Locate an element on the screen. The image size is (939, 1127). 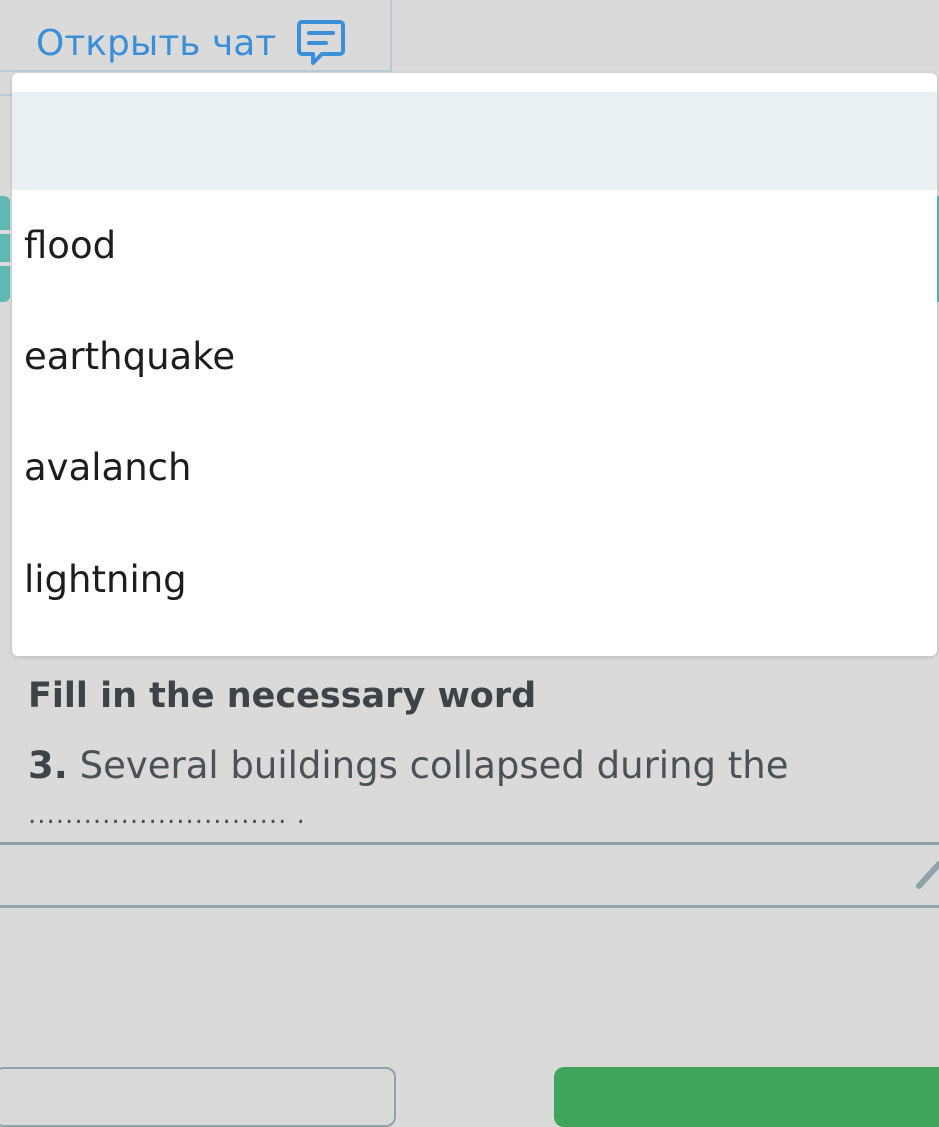
question-text: Several buildings collapsed during the is located at coordinates (434, 765).